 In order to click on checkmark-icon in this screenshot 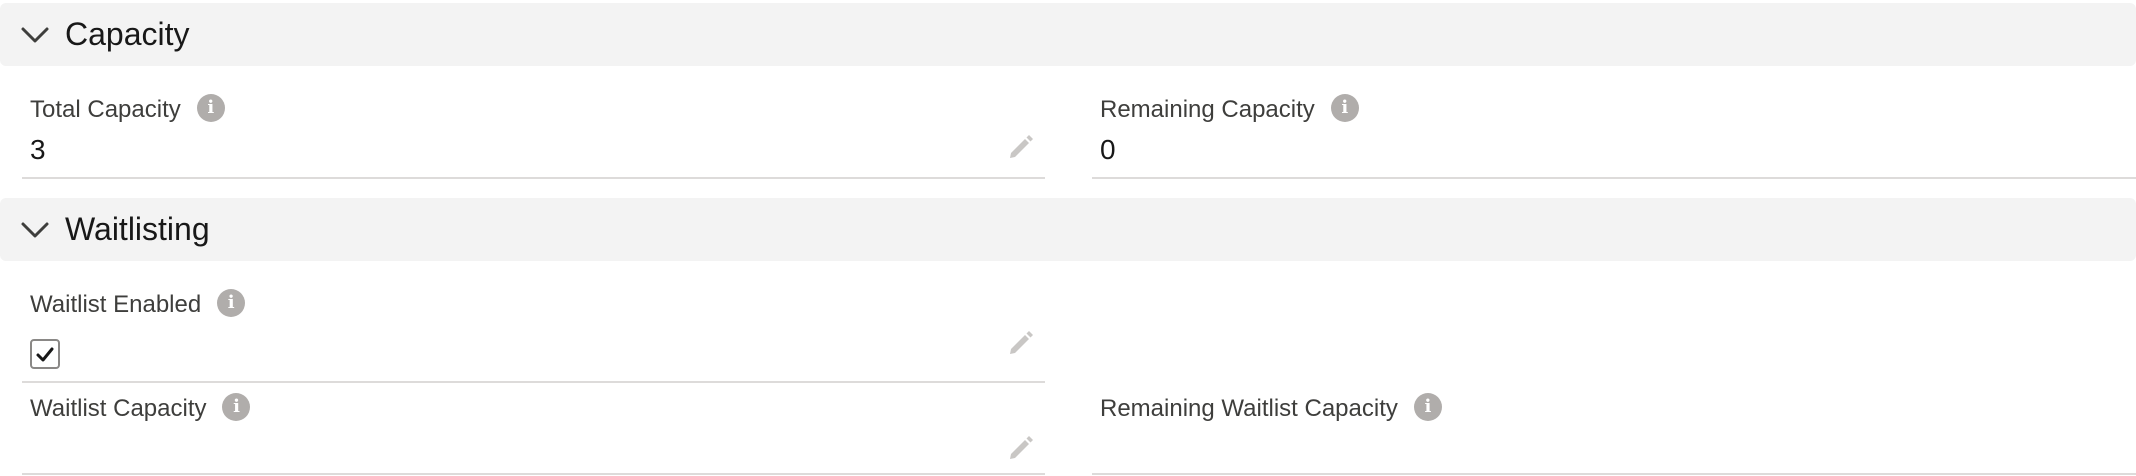, I will do `click(45, 354)`.